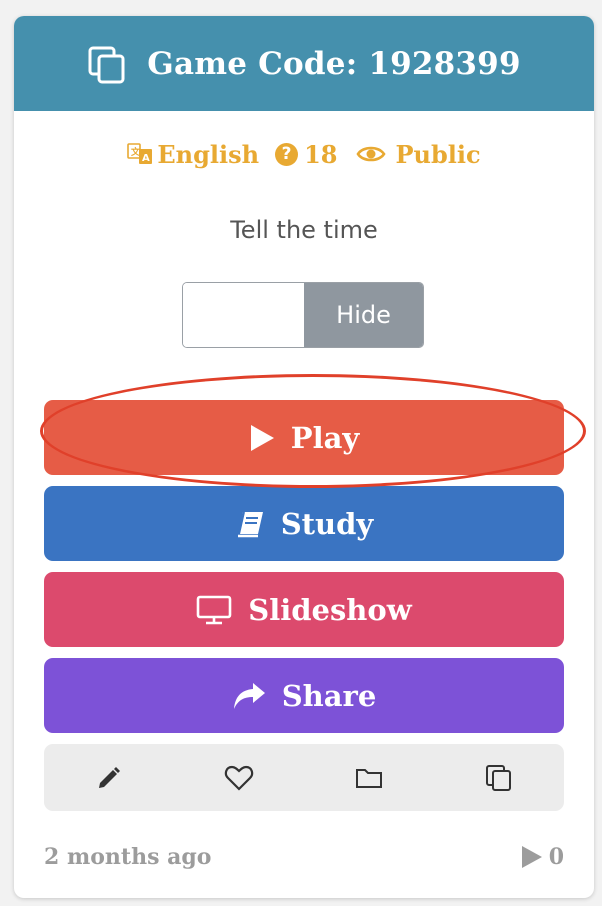  I want to click on visibility-label: Public, so click(438, 154).